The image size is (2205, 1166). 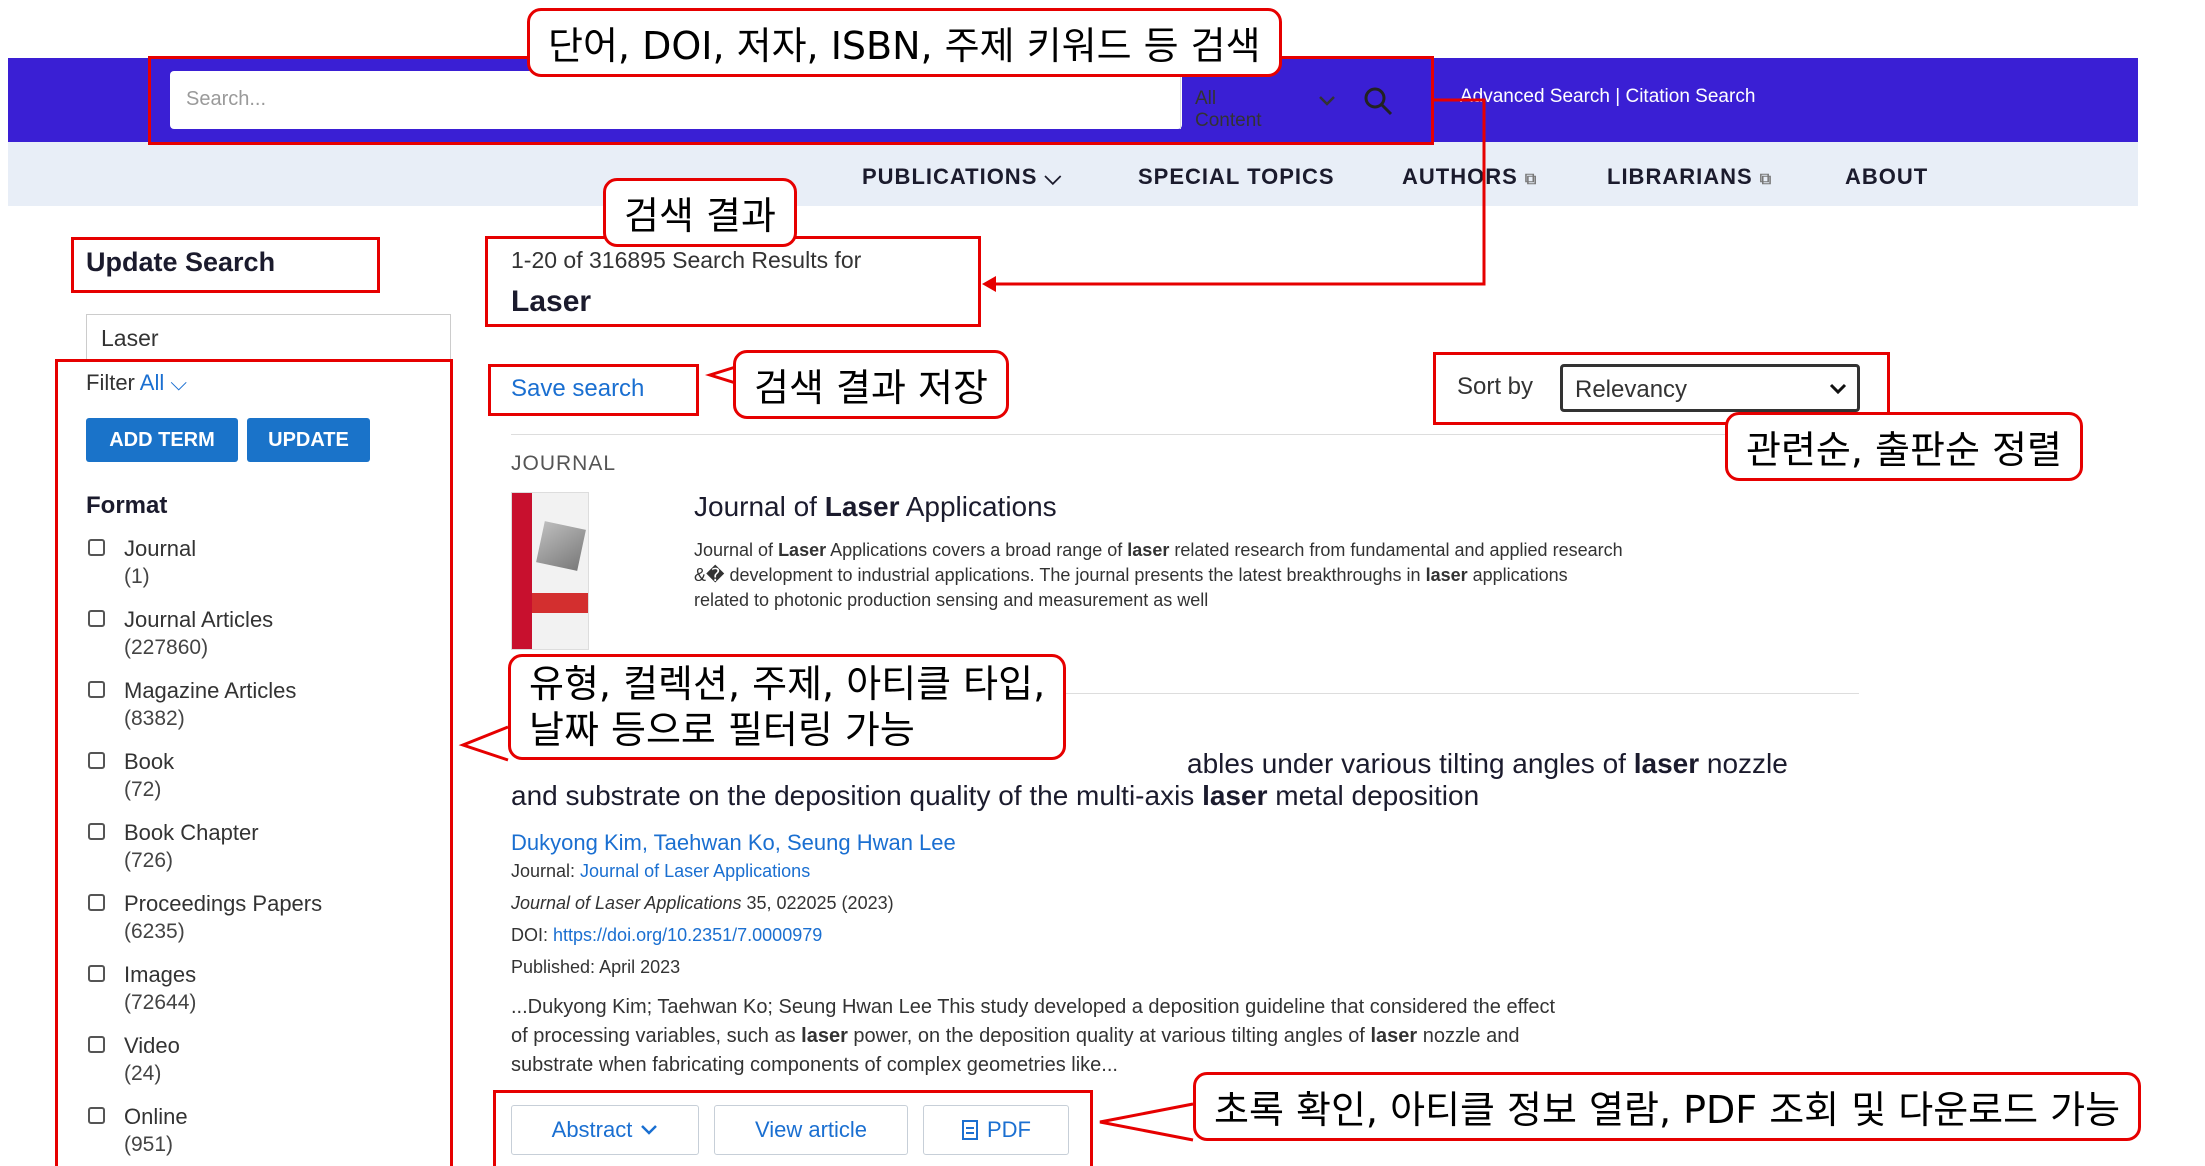 What do you see at coordinates (871, 384) in the screenshot?
I see `callout-save: 검색 결과 저장` at bounding box center [871, 384].